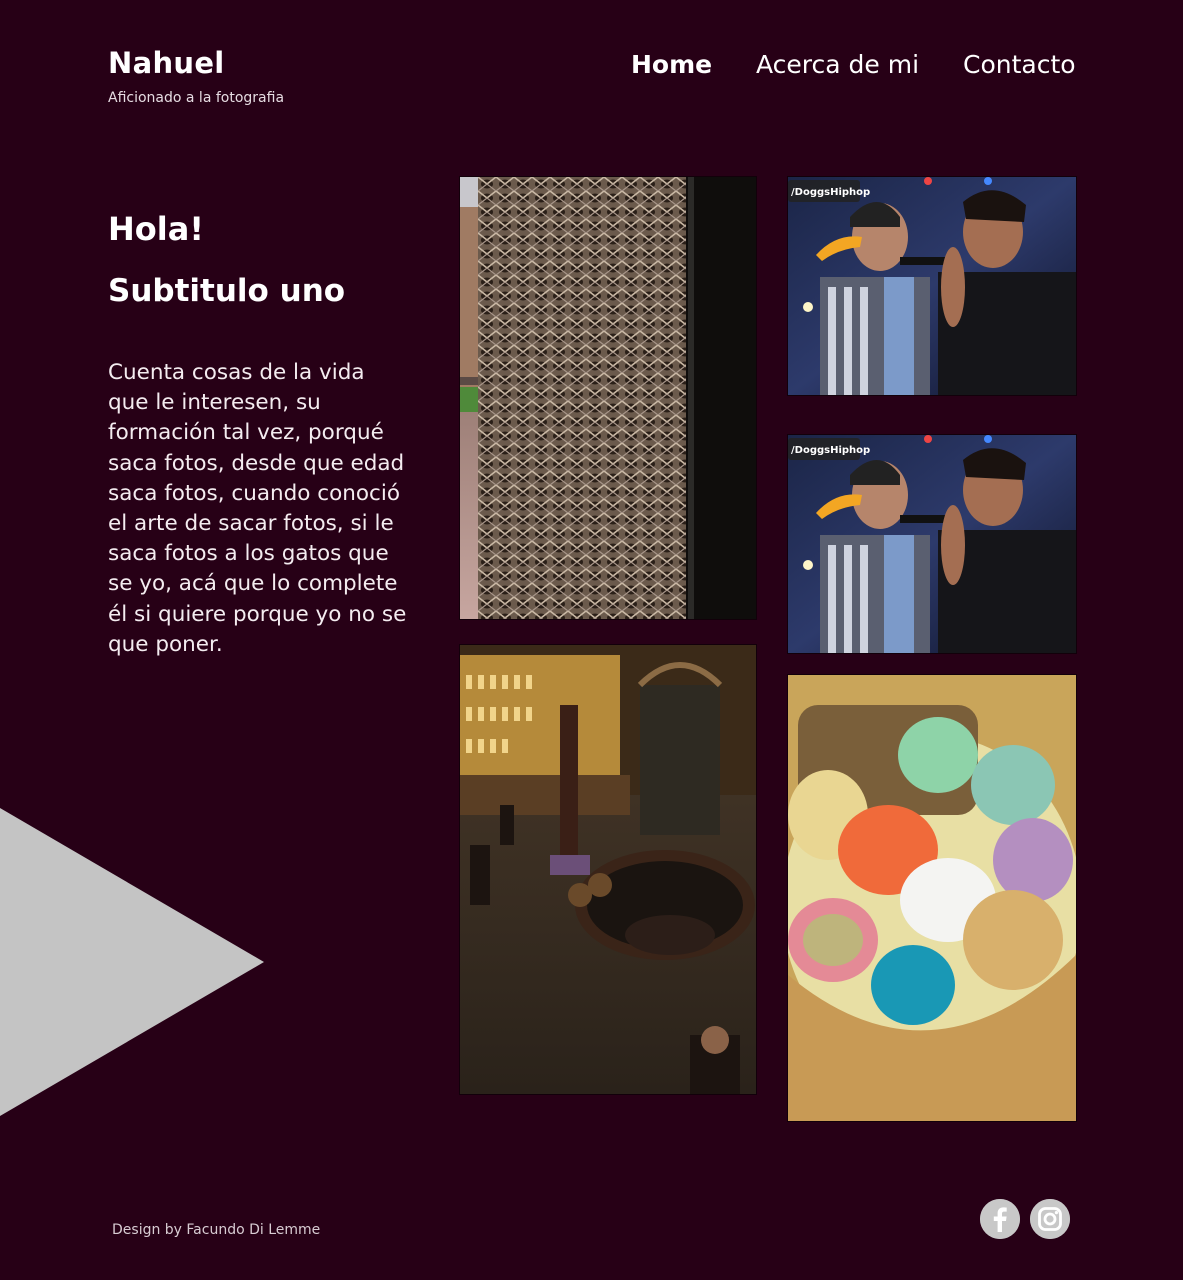 The width and height of the screenshot is (1183, 1280). I want to click on photo-freestyle-battle-2: /DoggsHiphop, so click(932, 544).